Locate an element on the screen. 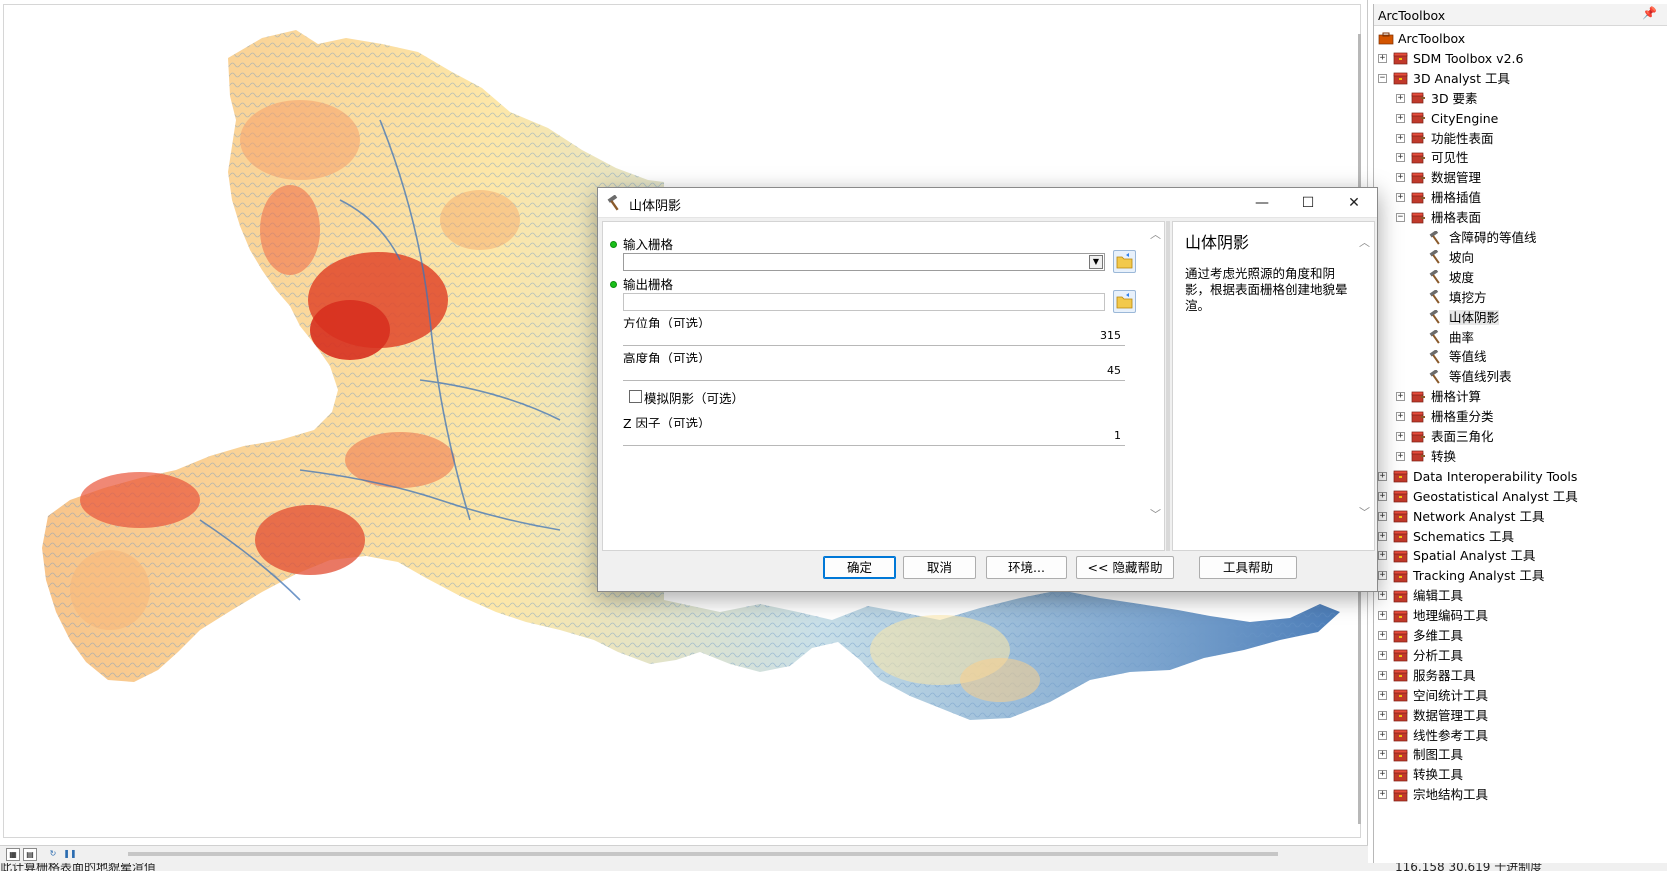 The image size is (1667, 871). close-button: ✕ is located at coordinates (1354, 203).